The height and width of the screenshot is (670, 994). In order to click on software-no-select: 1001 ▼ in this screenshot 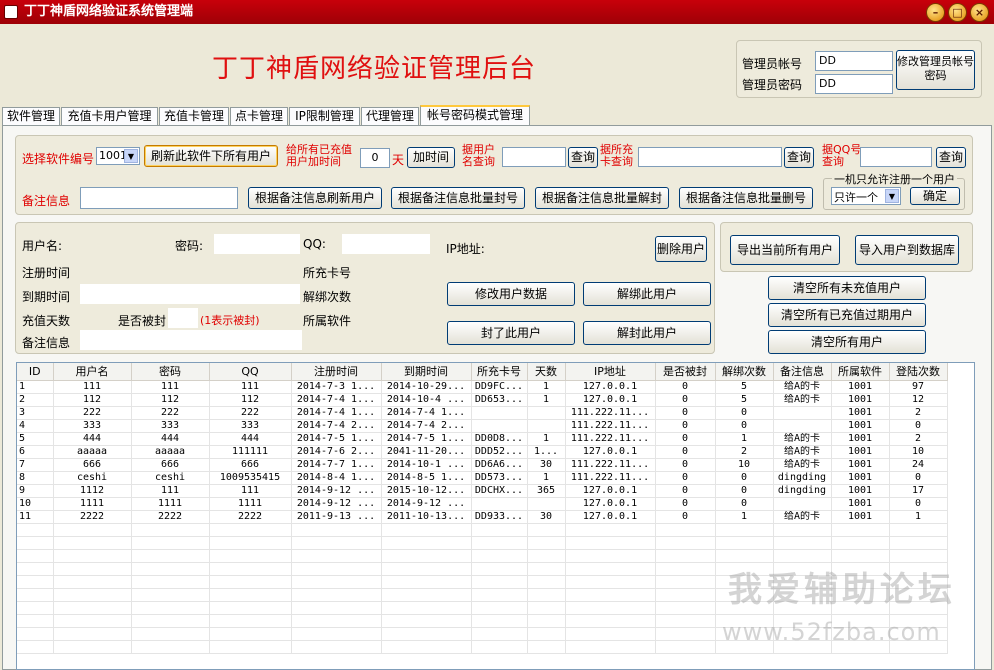, I will do `click(118, 156)`.